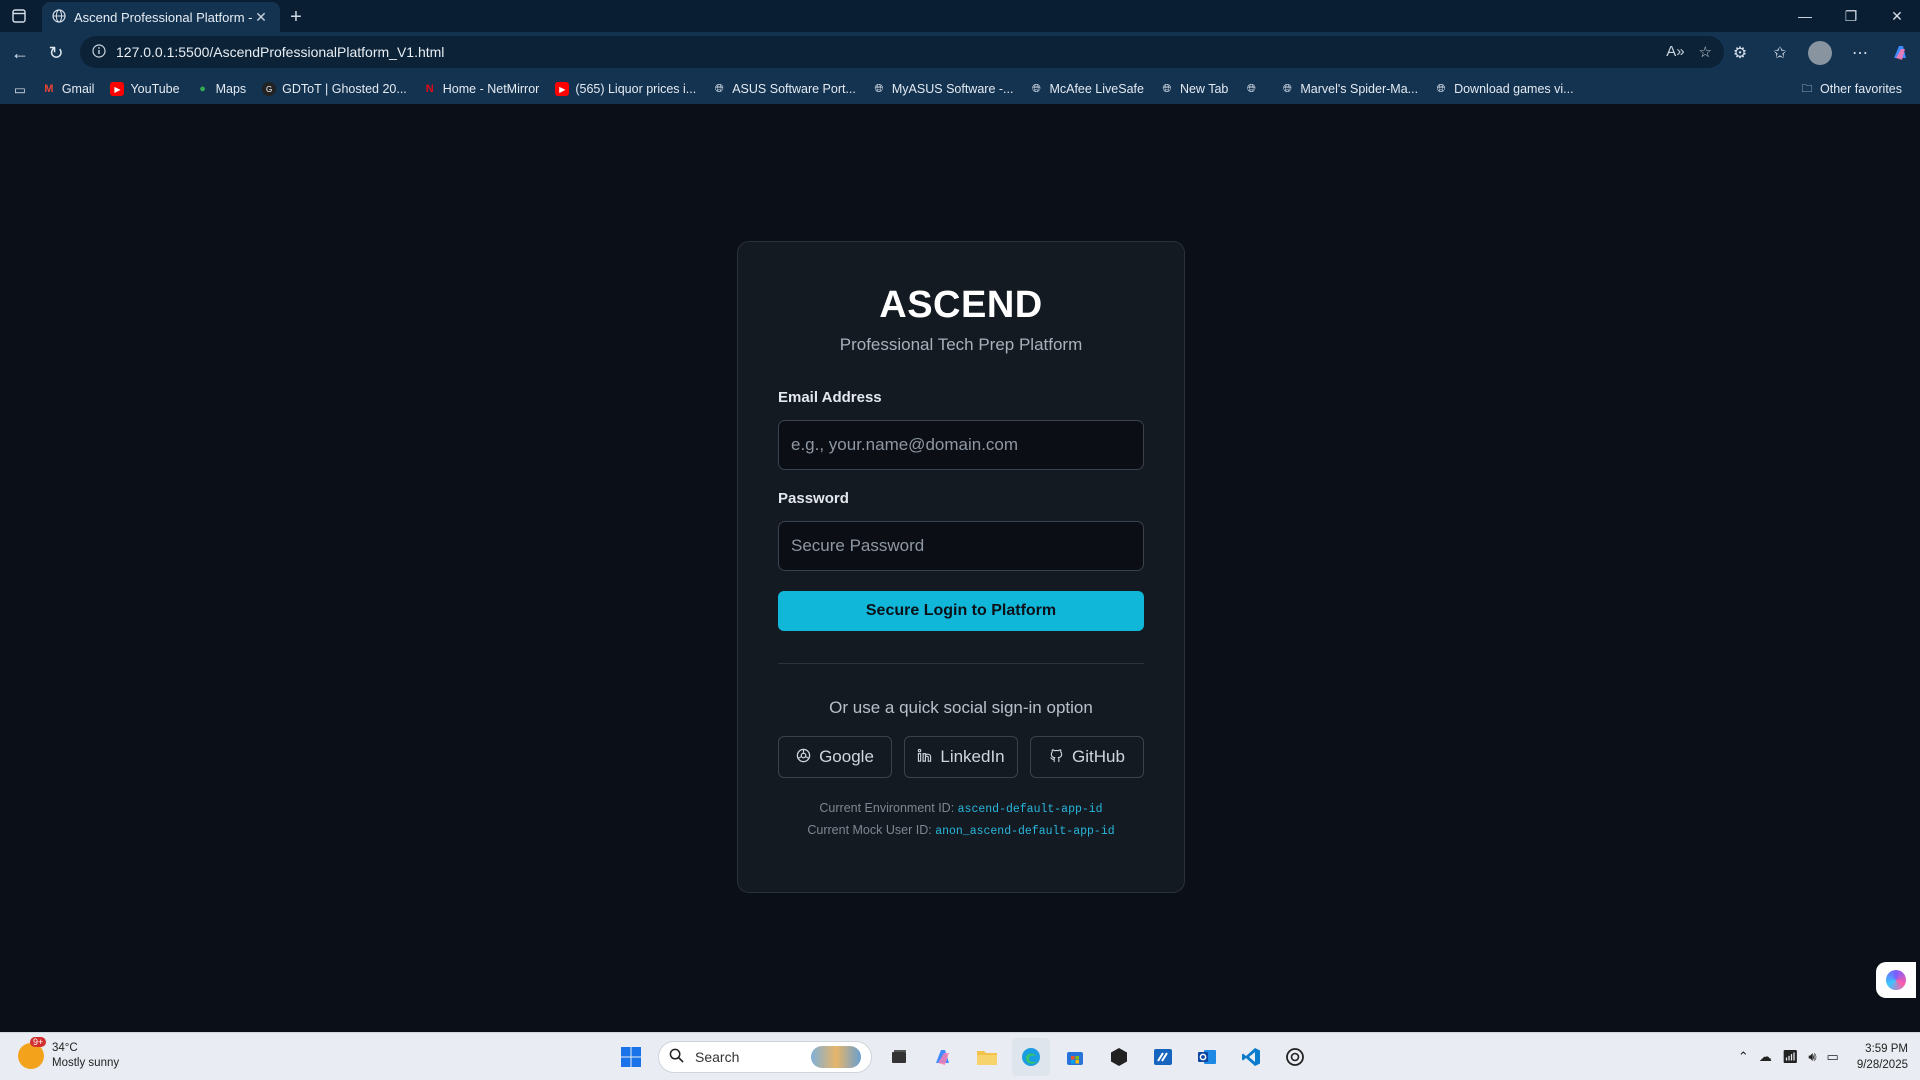  I want to click on bookmark-new-tab: 🌐︎ New Tab, so click(1194, 89).